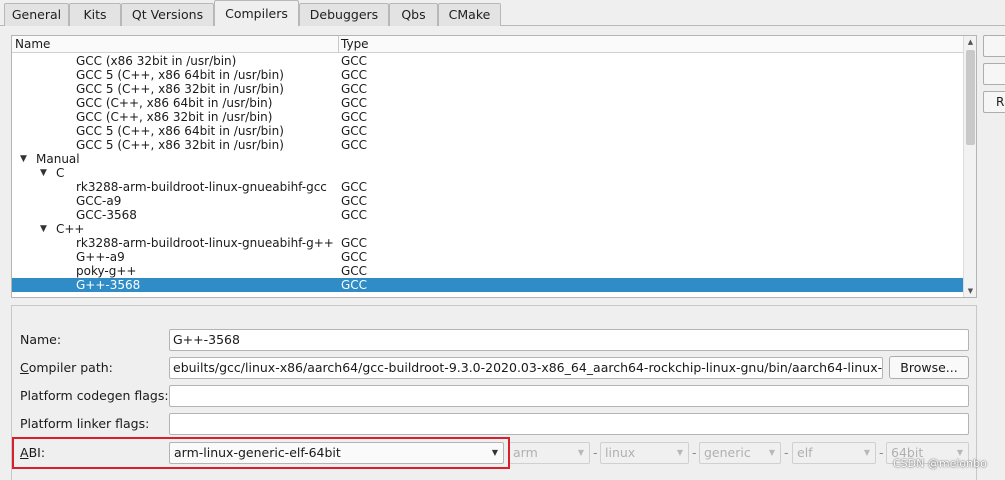  I want to click on abi-binary-format-value: elf, so click(805, 452).